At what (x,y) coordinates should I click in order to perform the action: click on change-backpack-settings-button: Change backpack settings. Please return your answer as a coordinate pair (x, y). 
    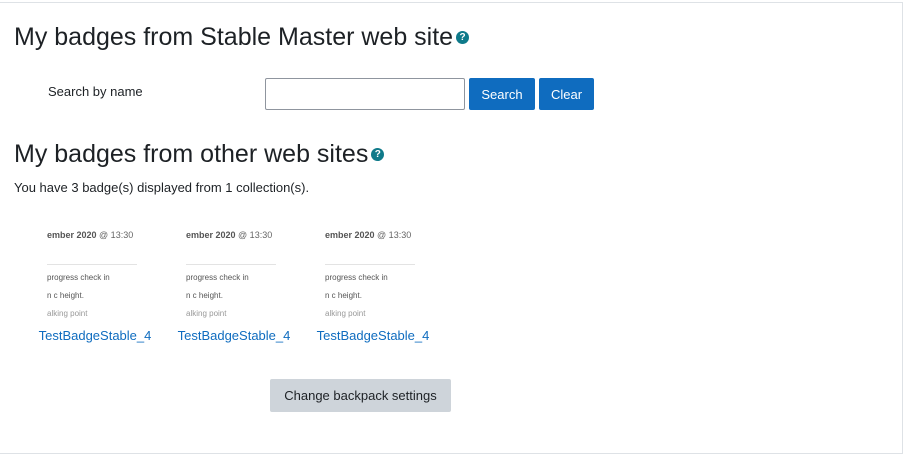
    Looking at the image, I should click on (360, 395).